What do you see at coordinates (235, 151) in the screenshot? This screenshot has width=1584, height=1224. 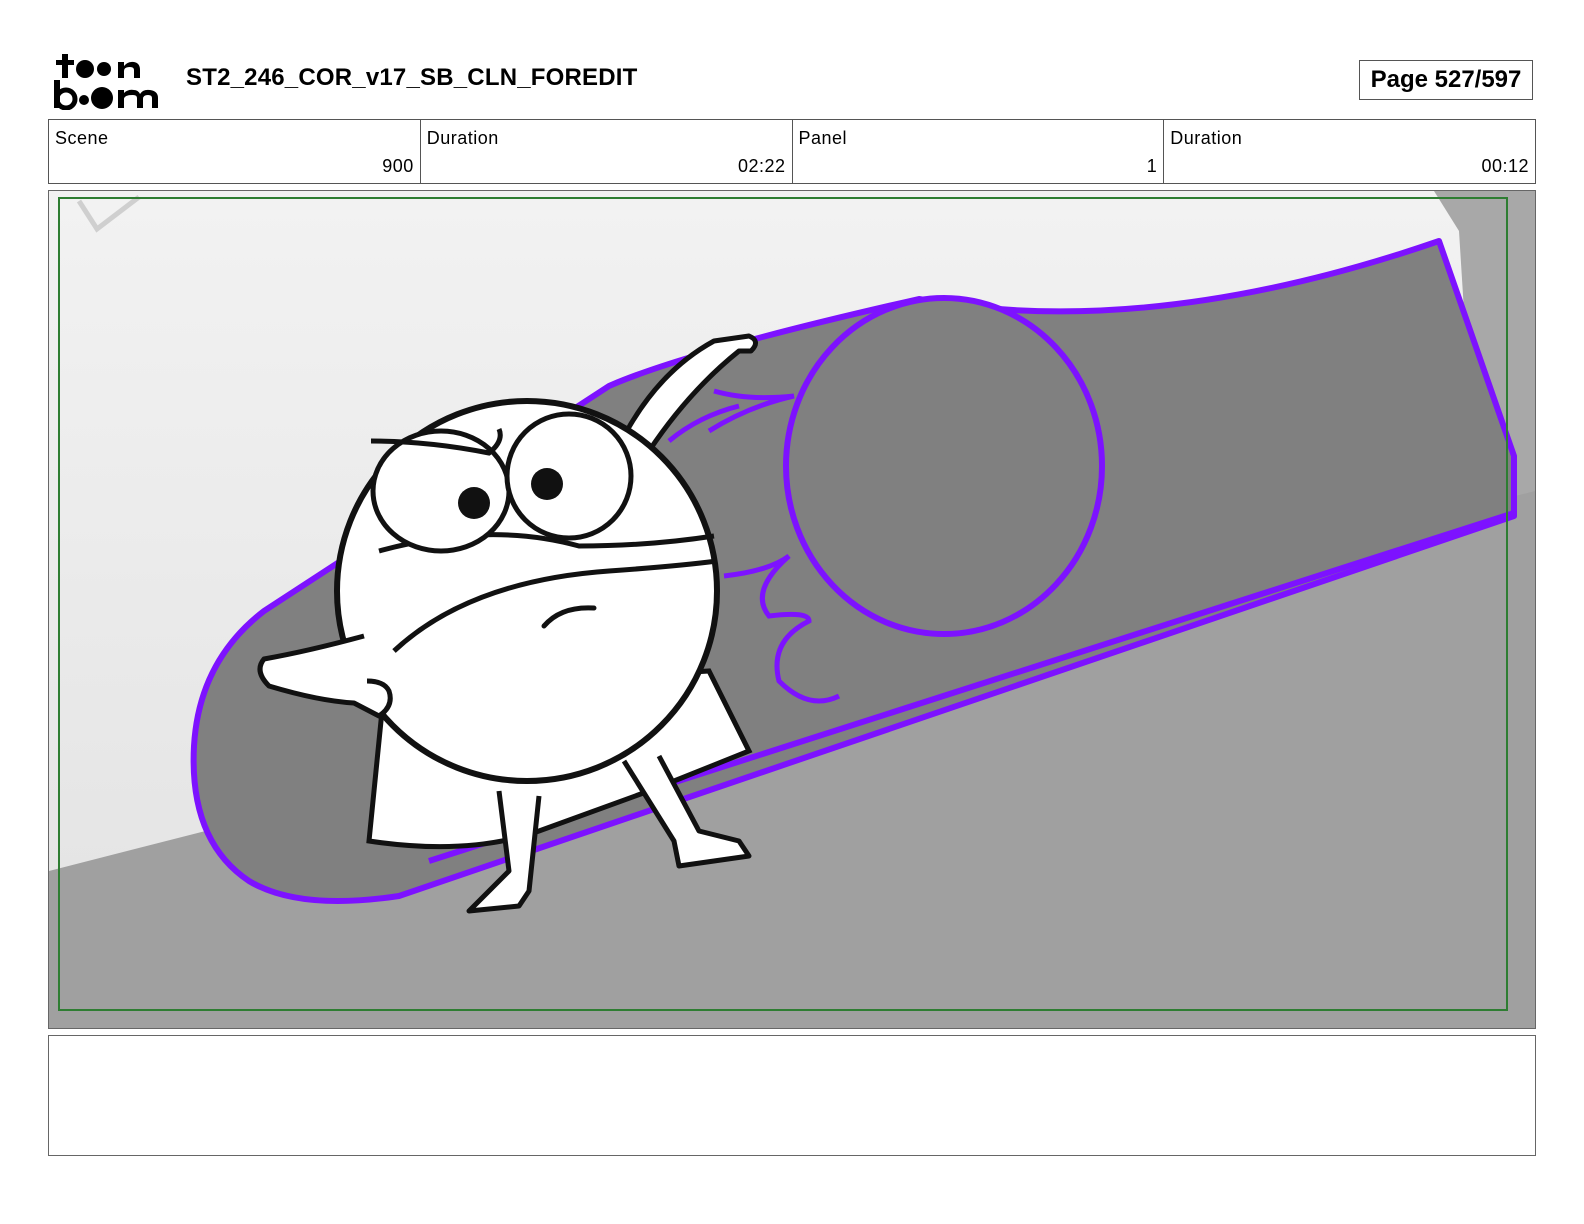 I see `scene-cell: Scene 900` at bounding box center [235, 151].